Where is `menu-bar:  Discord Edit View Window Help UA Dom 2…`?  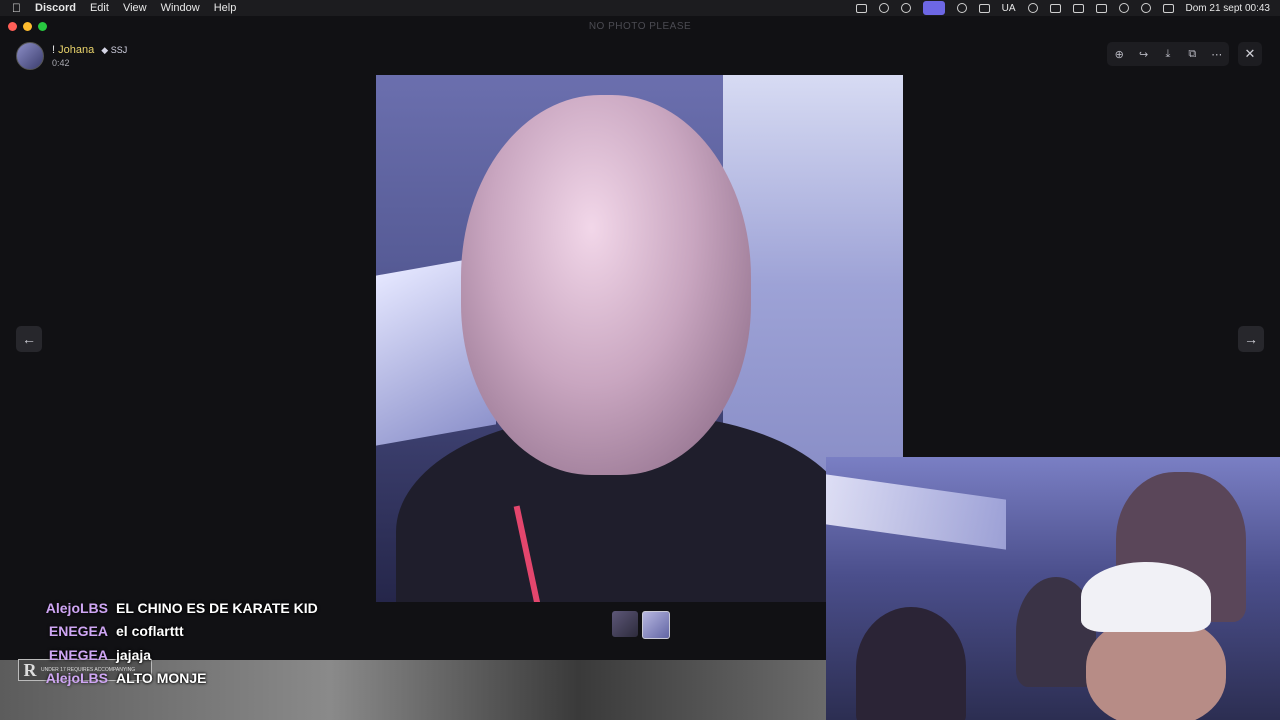 menu-bar:  Discord Edit View Window Help UA Dom 2… is located at coordinates (640, 8).